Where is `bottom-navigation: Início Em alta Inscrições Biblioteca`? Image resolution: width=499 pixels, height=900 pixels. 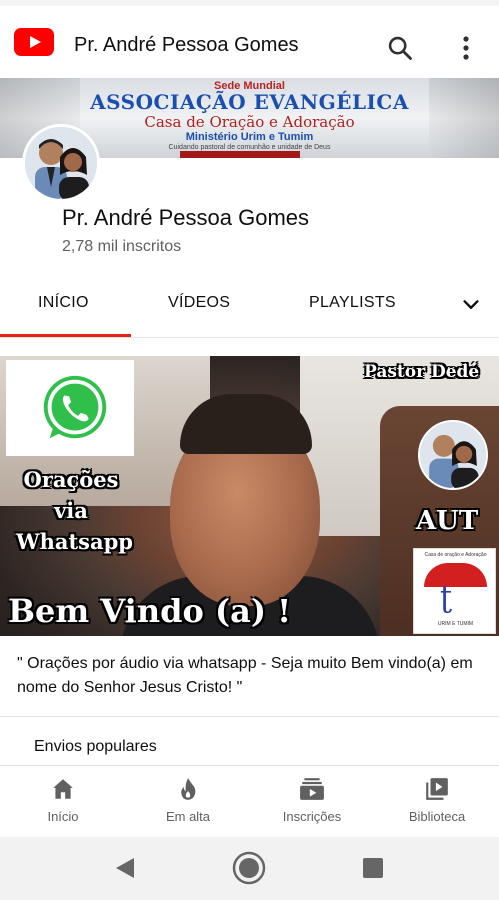 bottom-navigation: Início Em alta Inscrições Biblioteca is located at coordinates (249, 801).